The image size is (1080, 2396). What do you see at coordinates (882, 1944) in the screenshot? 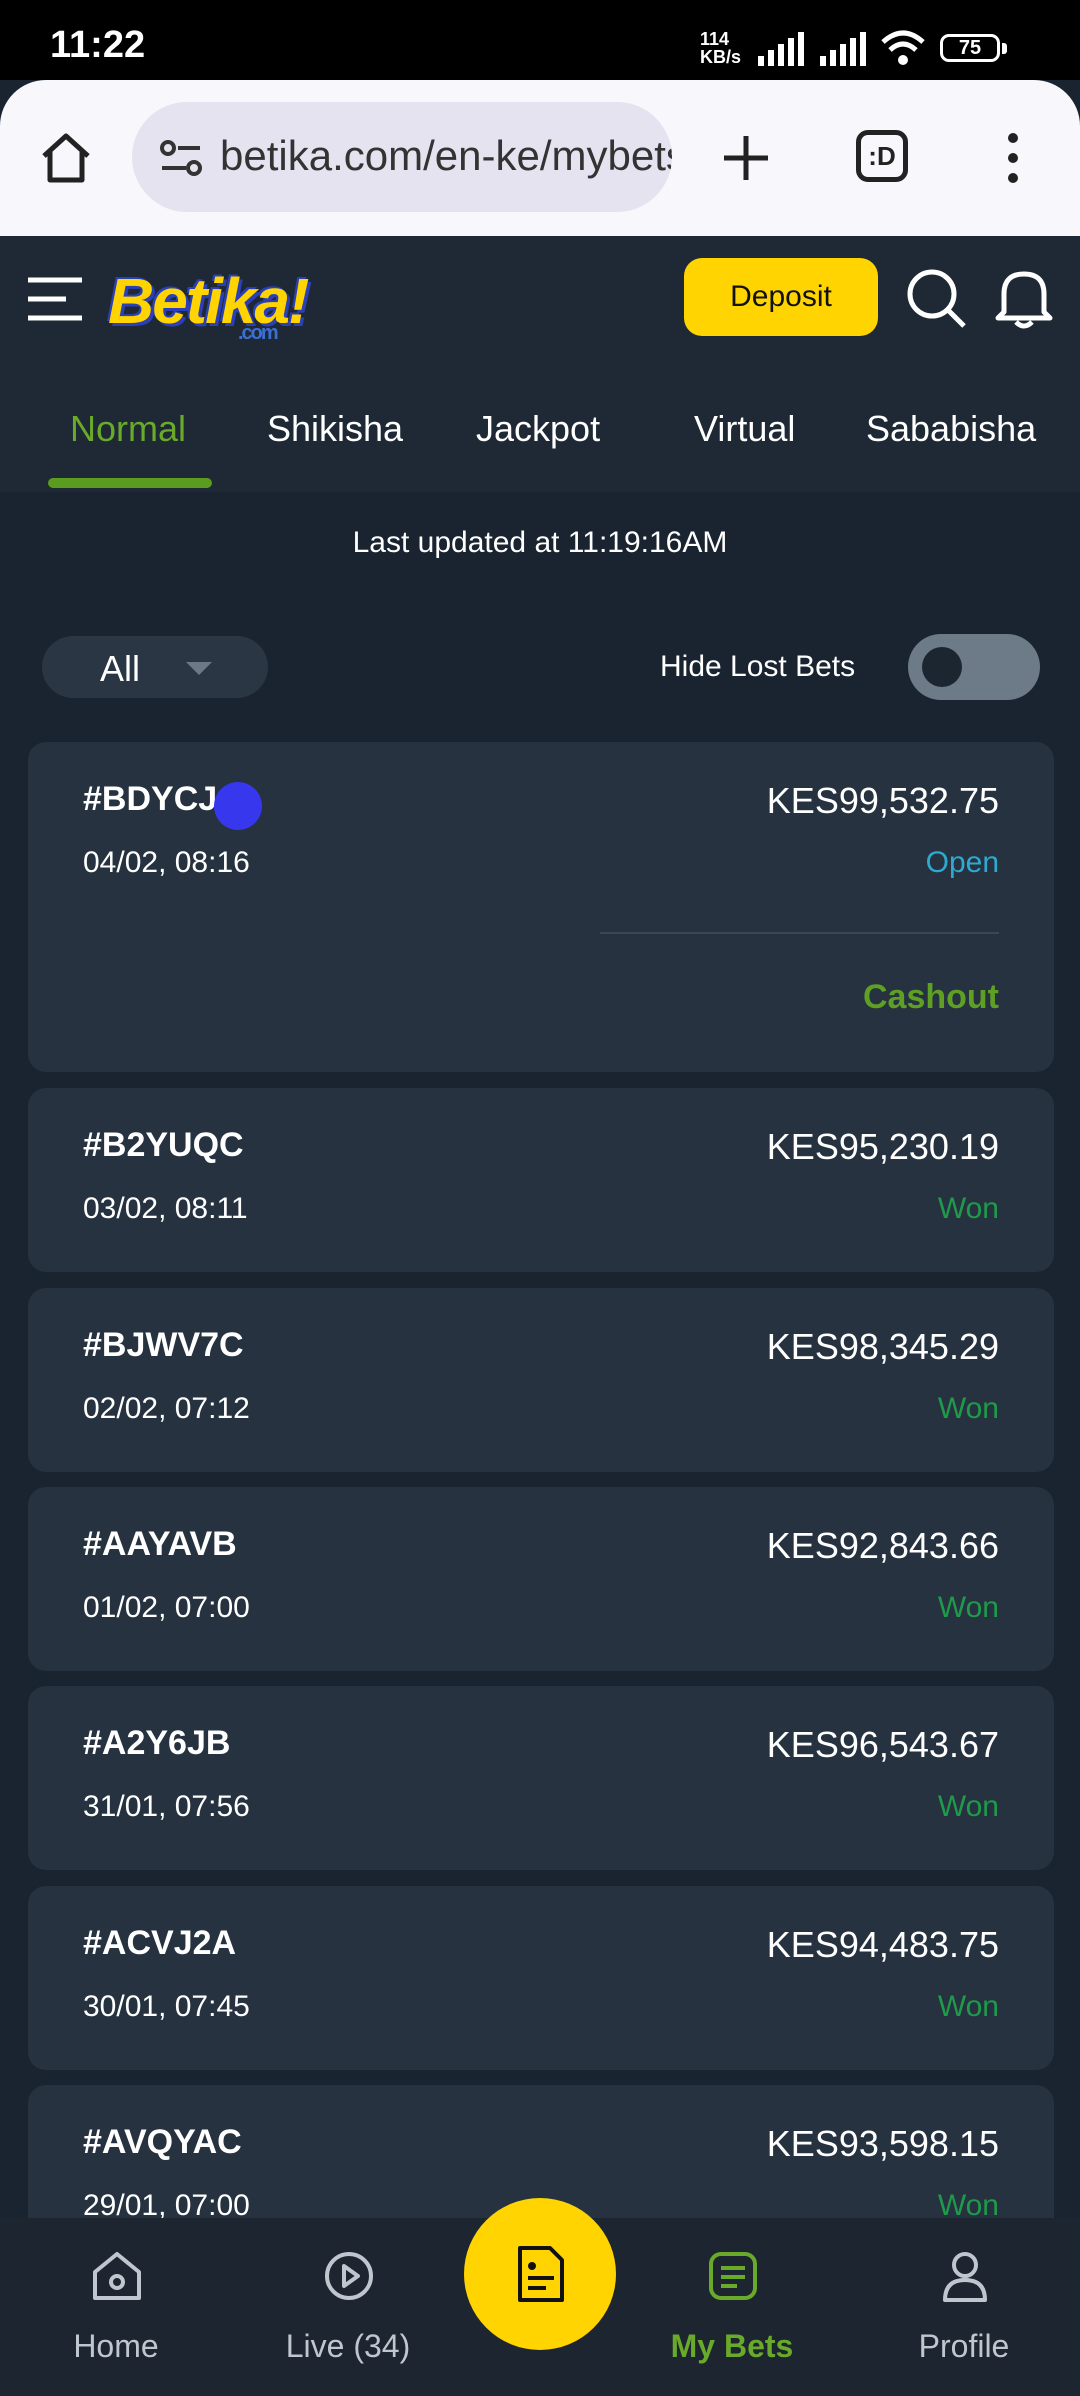
I see `bet-amount: KES94,483.75` at bounding box center [882, 1944].